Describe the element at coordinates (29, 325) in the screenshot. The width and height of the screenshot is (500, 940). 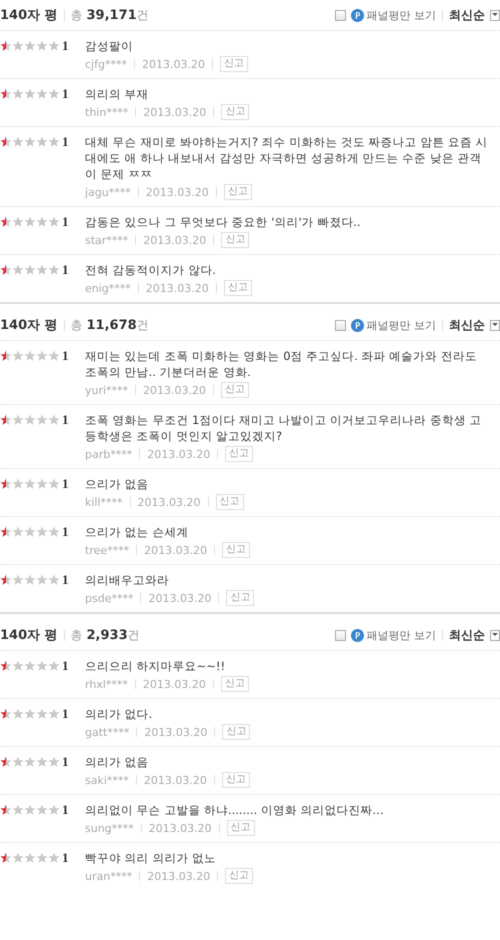
I see `section-title: 140자 평` at that location.